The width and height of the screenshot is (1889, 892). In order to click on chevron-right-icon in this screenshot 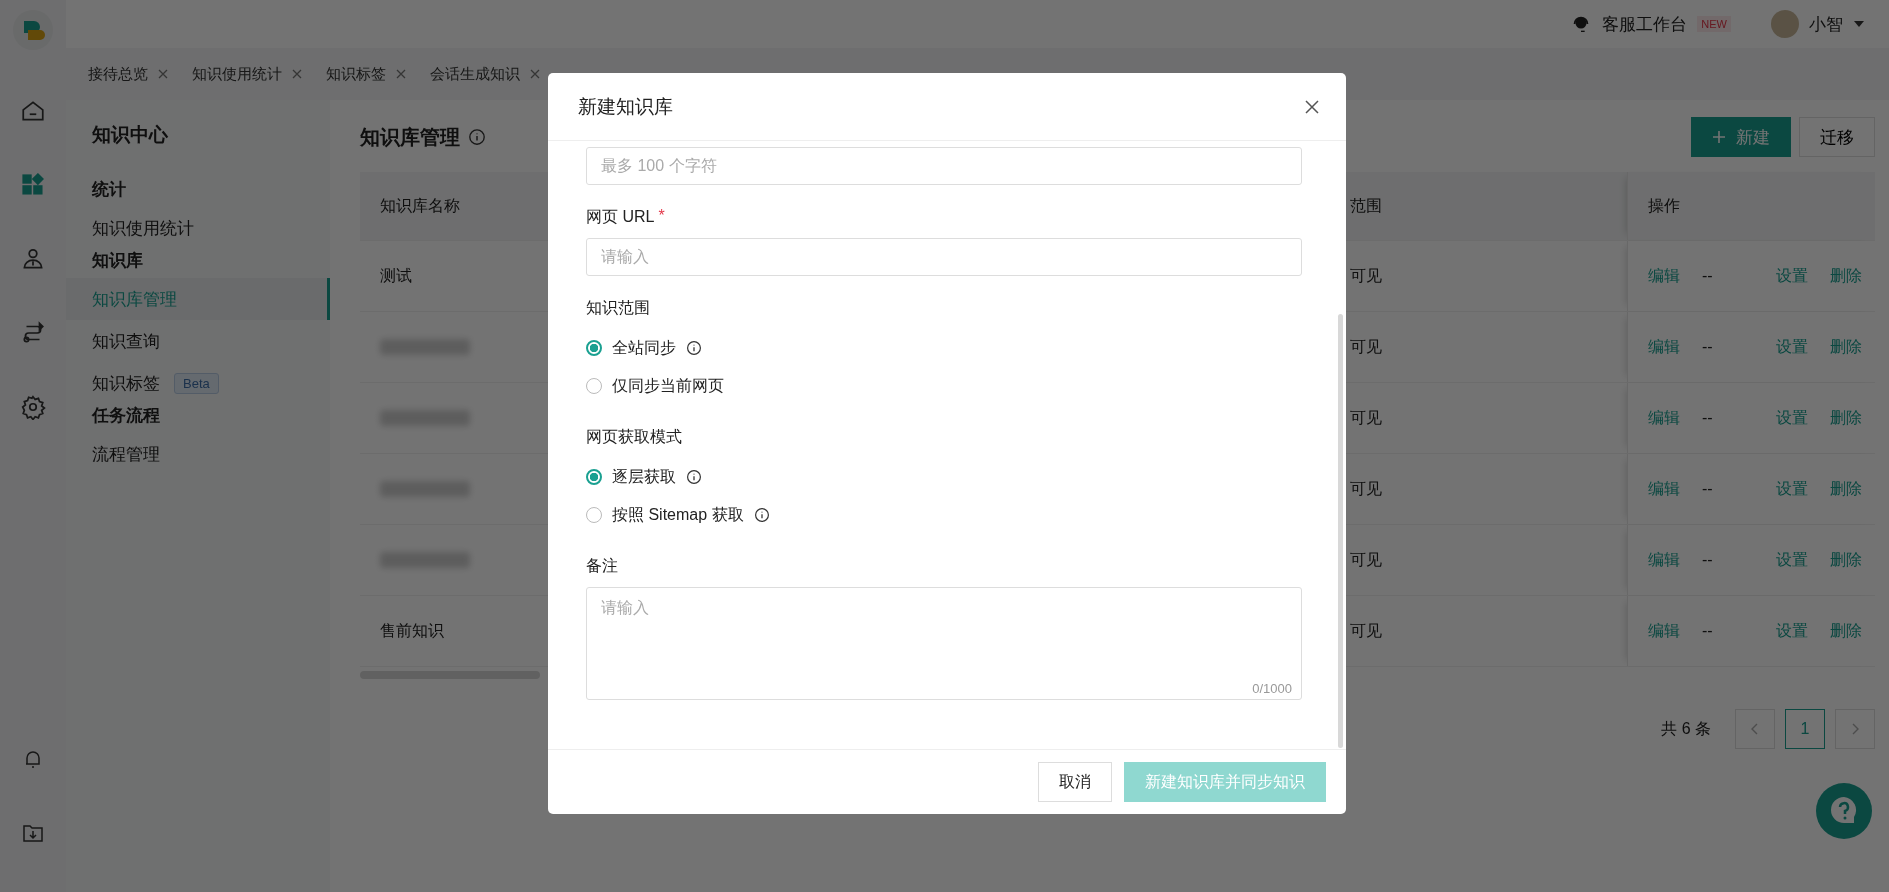, I will do `click(1855, 729)`.